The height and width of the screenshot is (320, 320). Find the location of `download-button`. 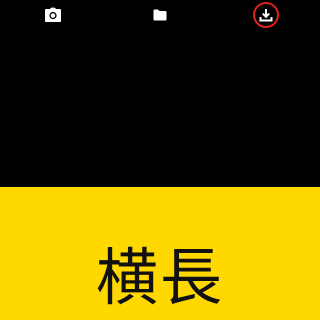

download-button is located at coordinates (266, 15).